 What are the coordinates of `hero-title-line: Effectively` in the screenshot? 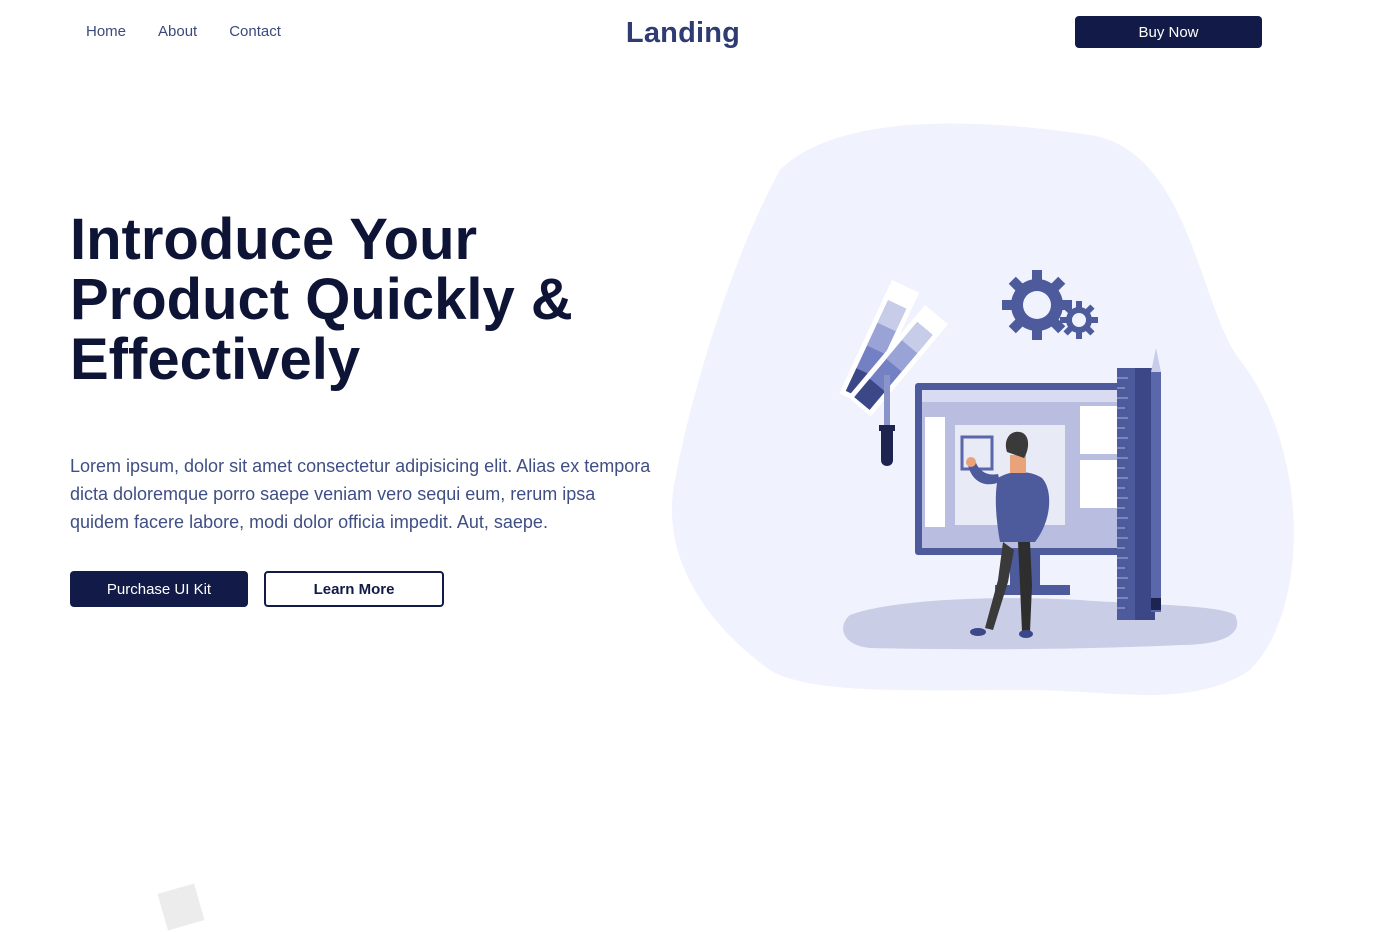 It's located at (215, 359).